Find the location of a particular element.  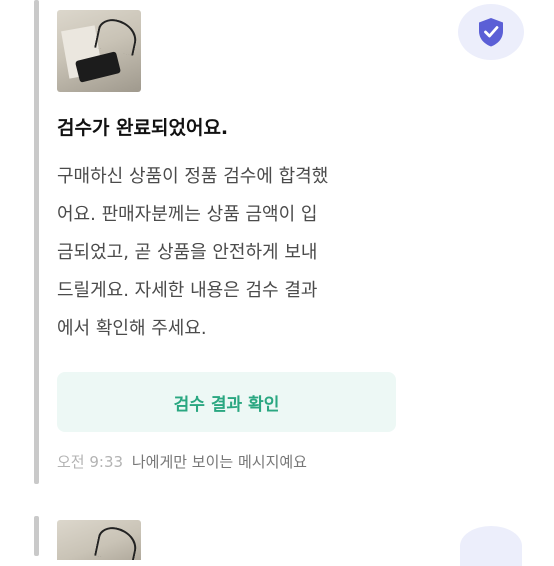

verified-badge is located at coordinates (491, 32).